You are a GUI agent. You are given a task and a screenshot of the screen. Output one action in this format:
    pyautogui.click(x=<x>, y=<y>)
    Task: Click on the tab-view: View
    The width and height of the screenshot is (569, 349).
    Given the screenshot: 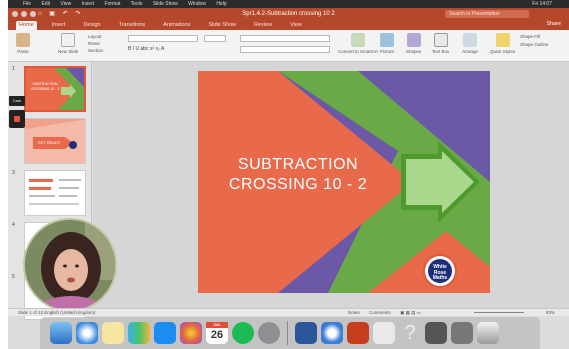 What is the action you would take?
    pyautogui.click(x=296, y=25)
    